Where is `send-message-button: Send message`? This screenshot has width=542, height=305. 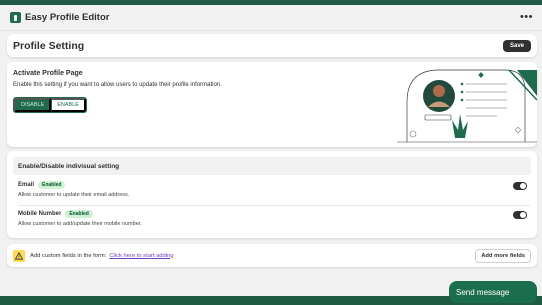
send-message-button: Send message is located at coordinates (493, 292).